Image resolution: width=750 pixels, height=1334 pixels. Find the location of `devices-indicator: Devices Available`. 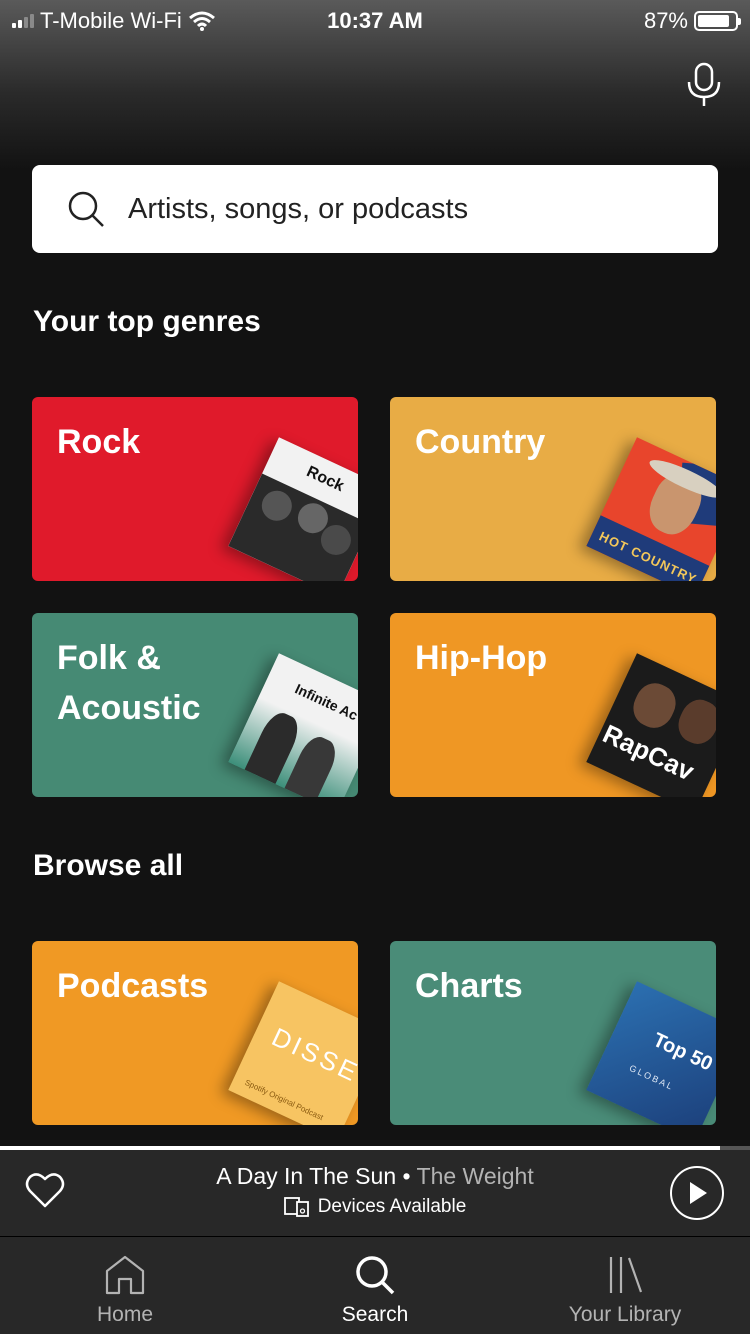

devices-indicator: Devices Available is located at coordinates (375, 1207).